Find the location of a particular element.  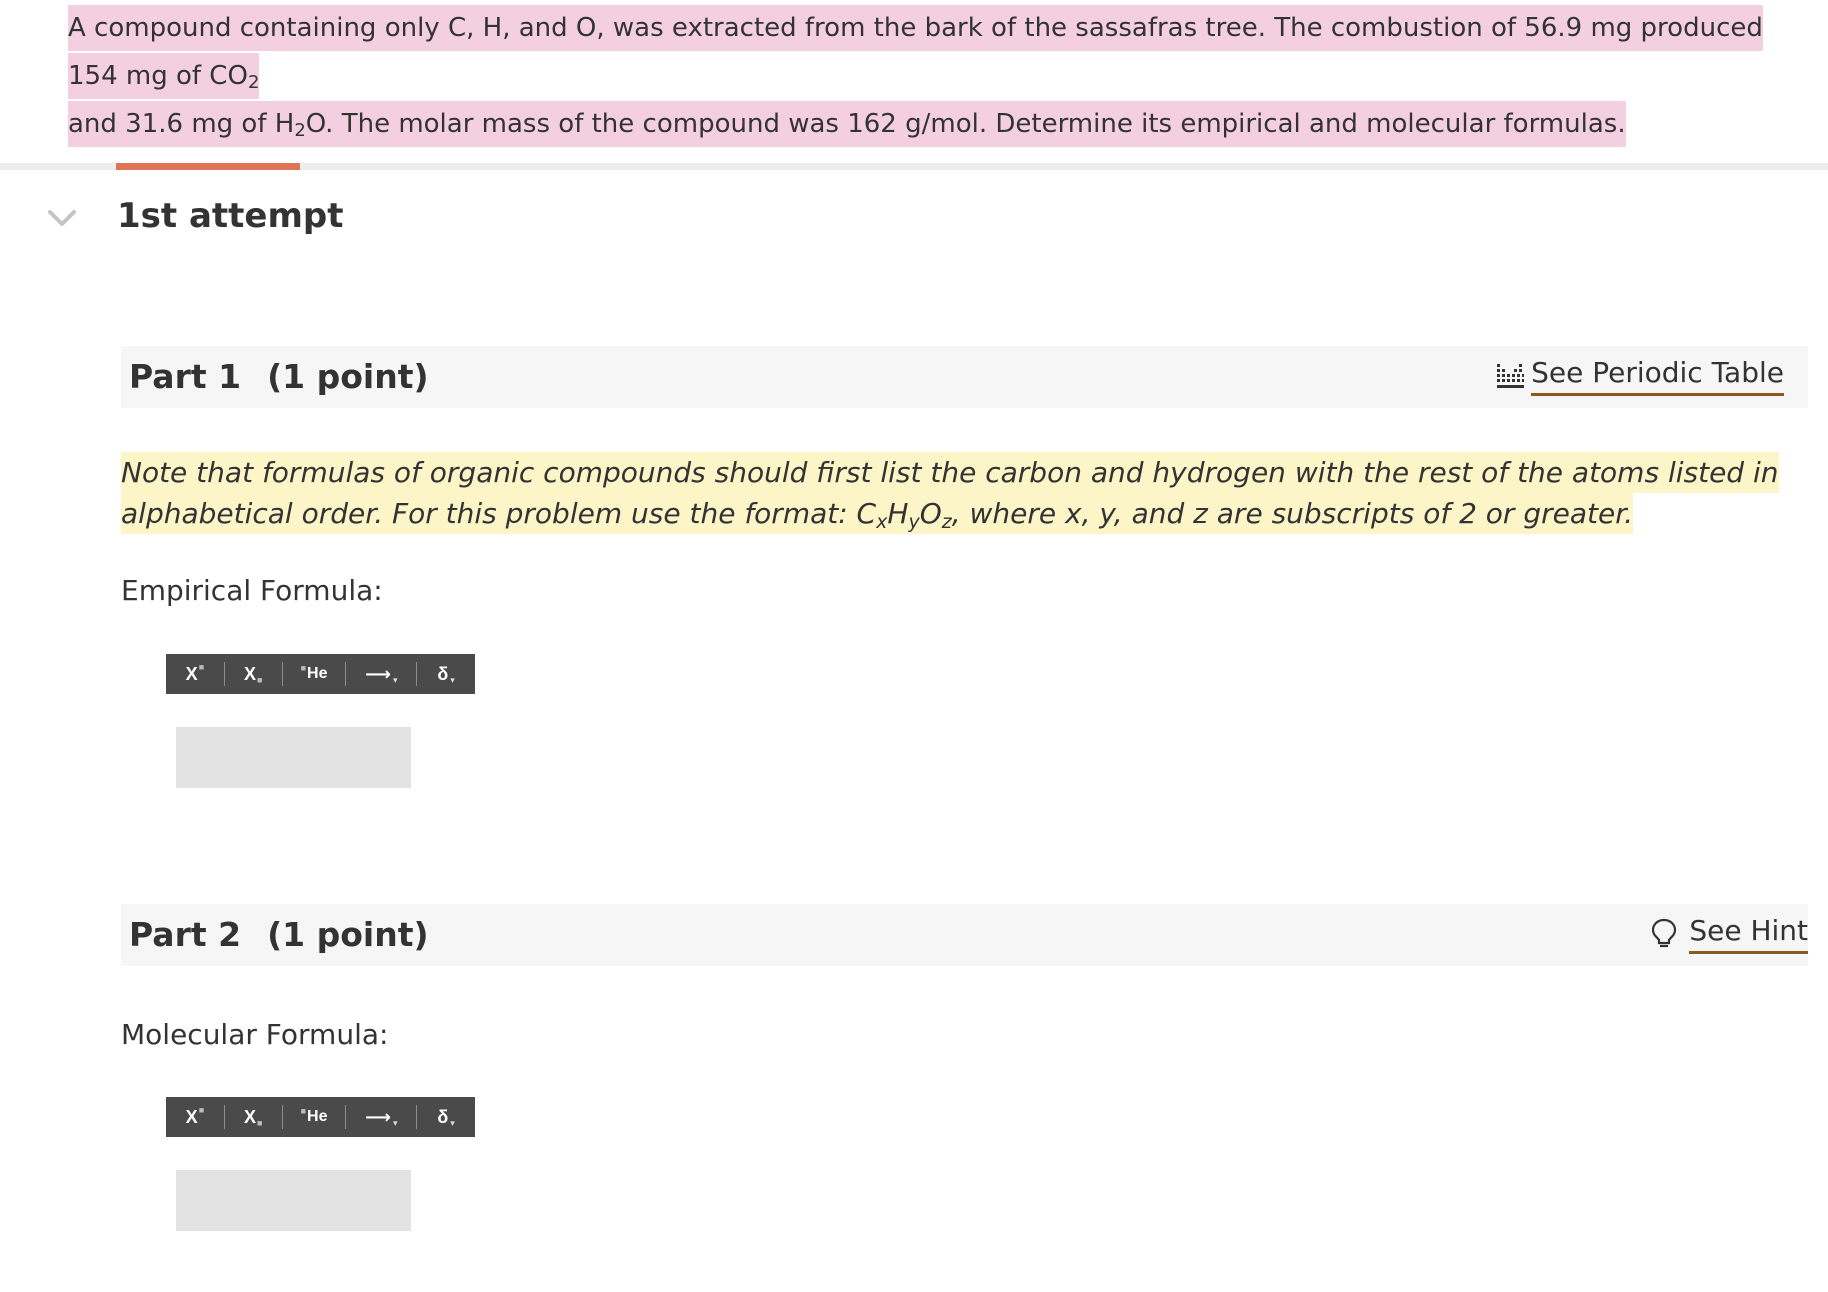

molecular-formula-input is located at coordinates (293, 1200).